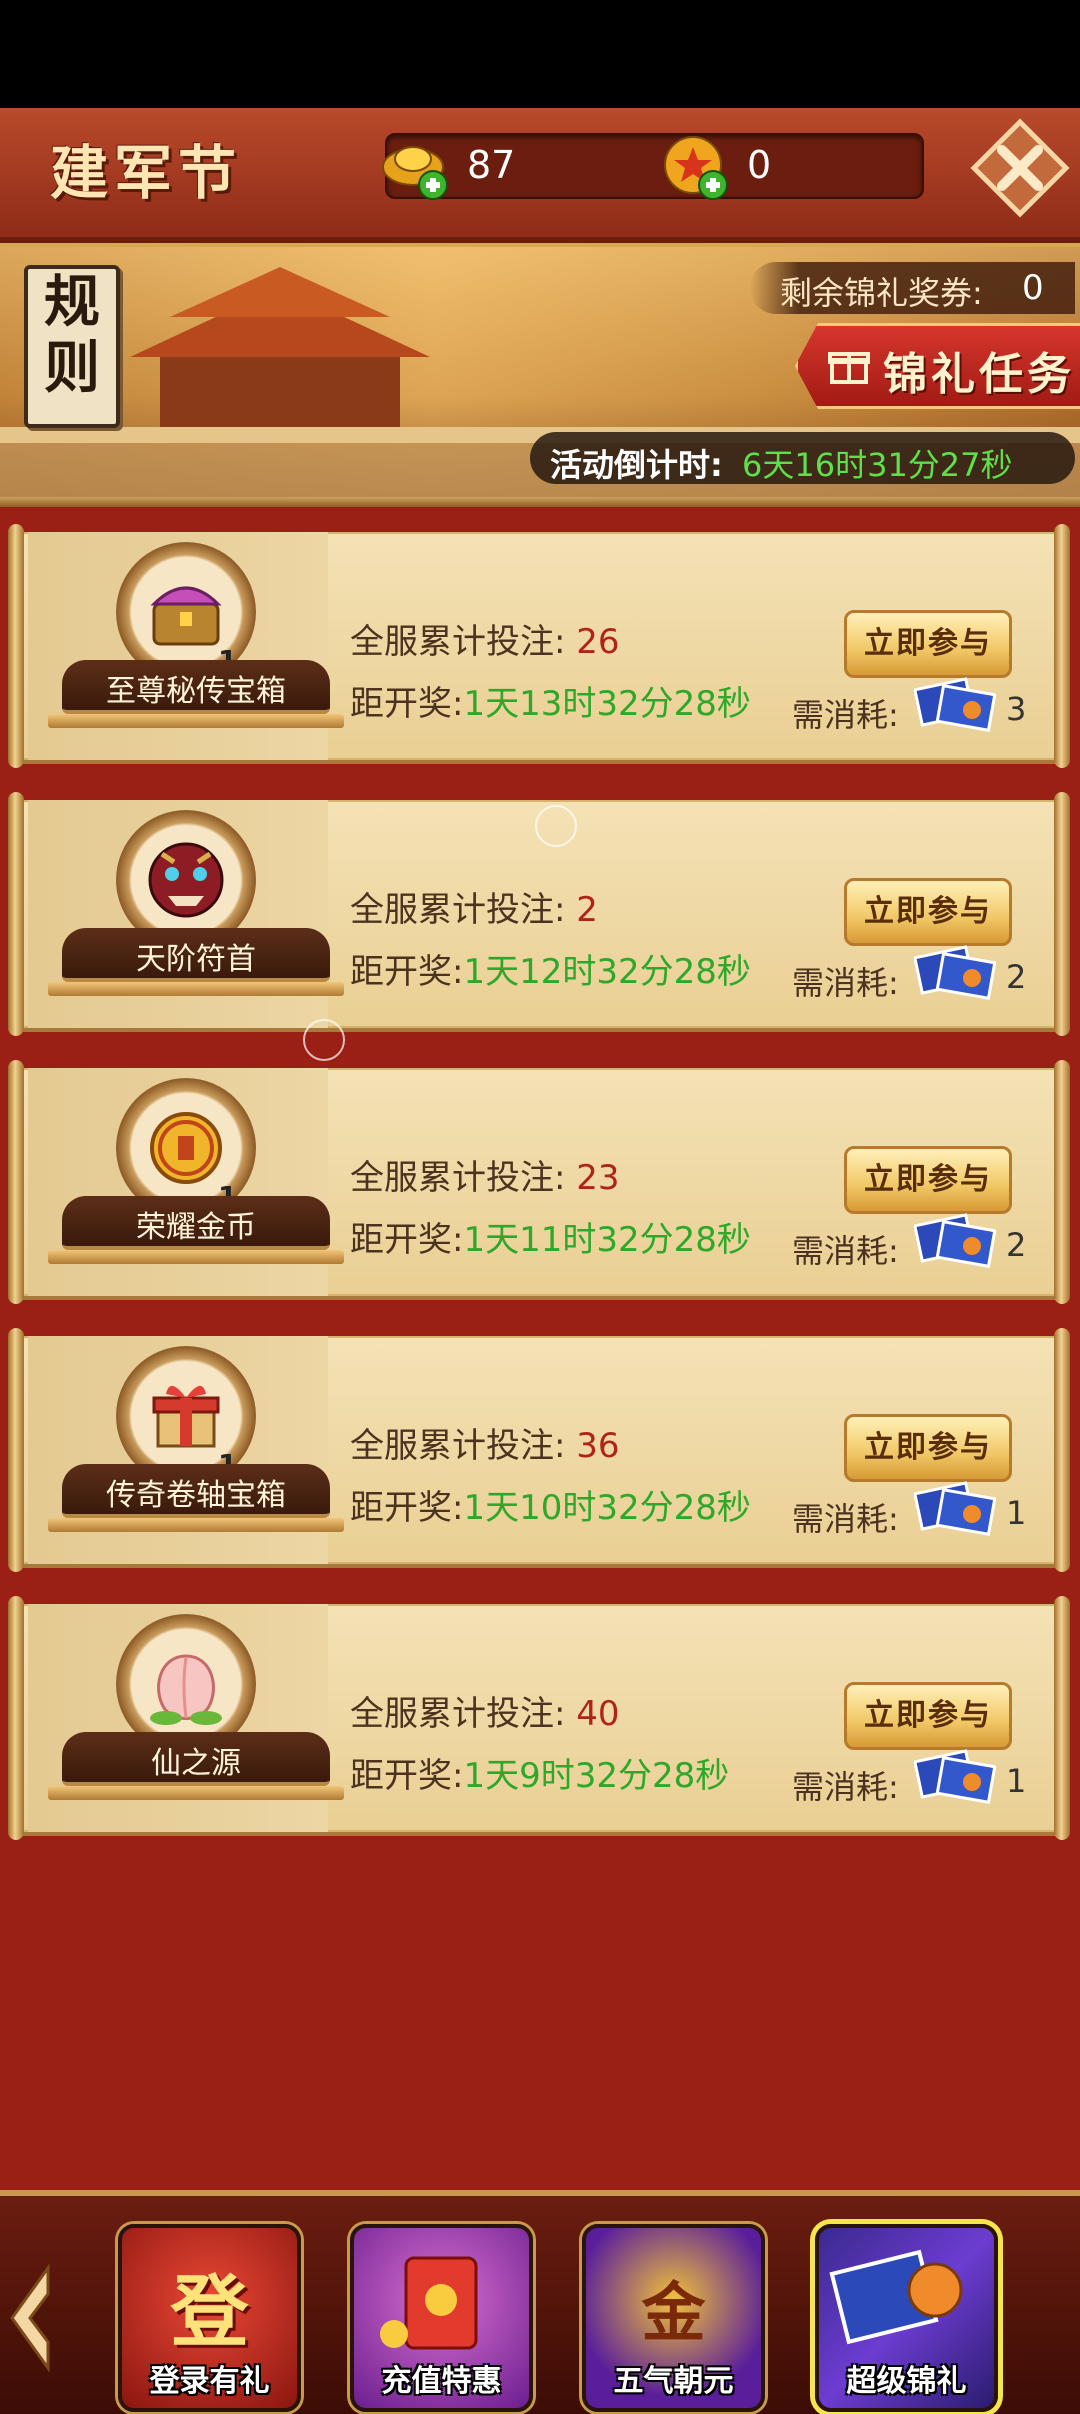 The image size is (1080, 2414). I want to click on rules-label-1: 规, so click(72, 302).